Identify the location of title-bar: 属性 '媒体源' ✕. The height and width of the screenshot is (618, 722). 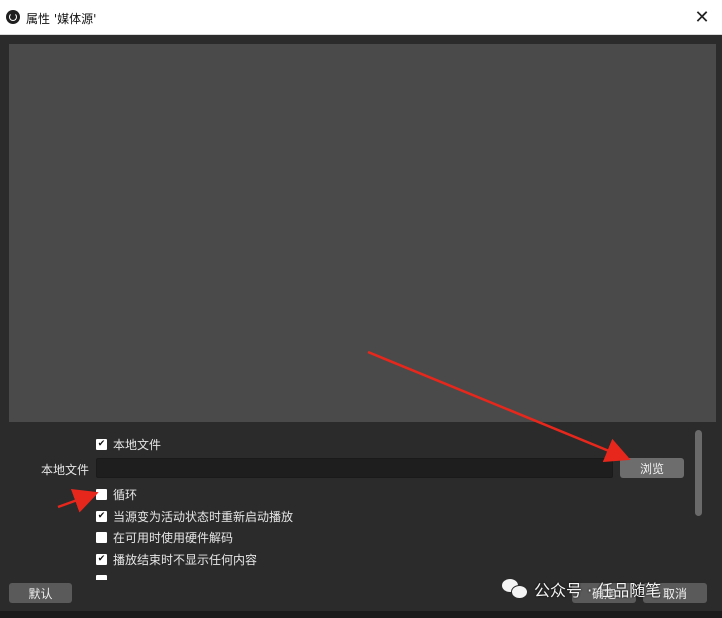
(361, 17).